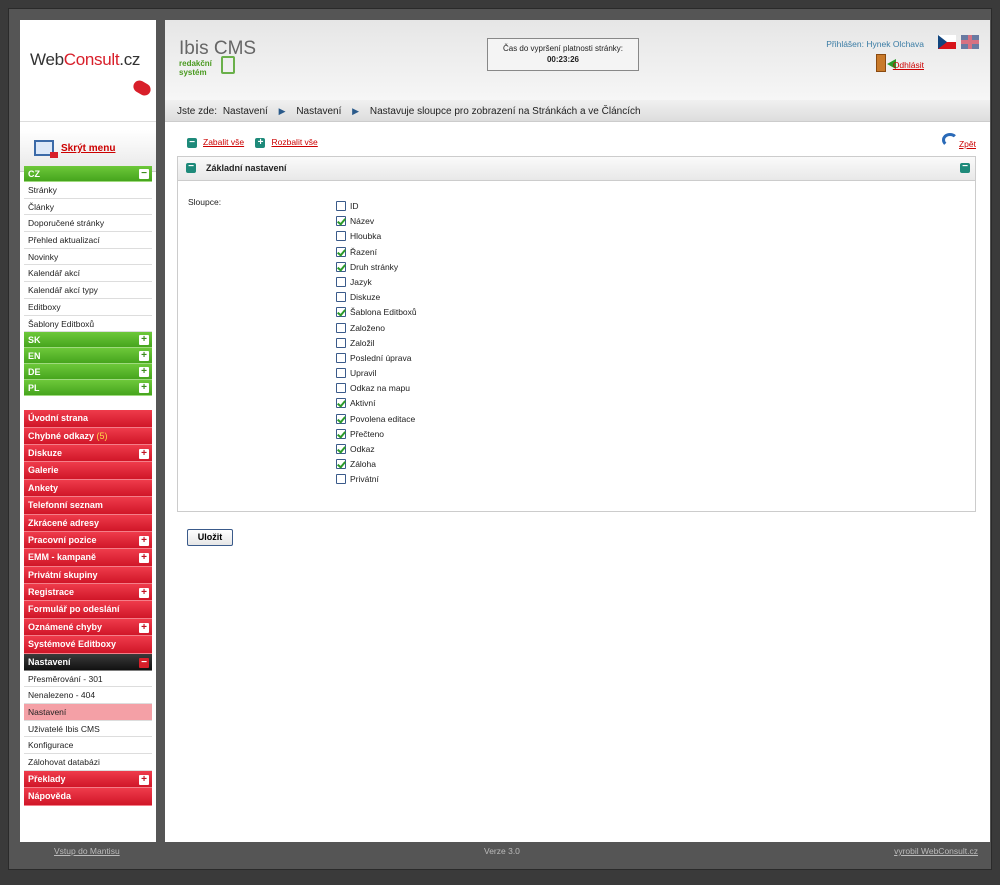 Image resolution: width=1000 pixels, height=885 pixels. I want to click on menu-group: Registrace +, so click(88, 593).